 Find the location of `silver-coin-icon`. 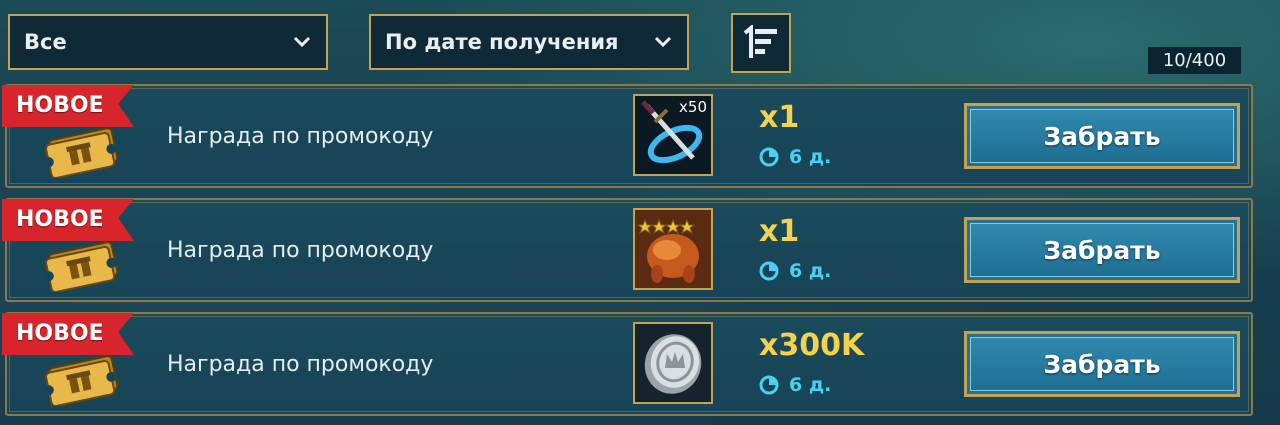

silver-coin-icon is located at coordinates (673, 364).